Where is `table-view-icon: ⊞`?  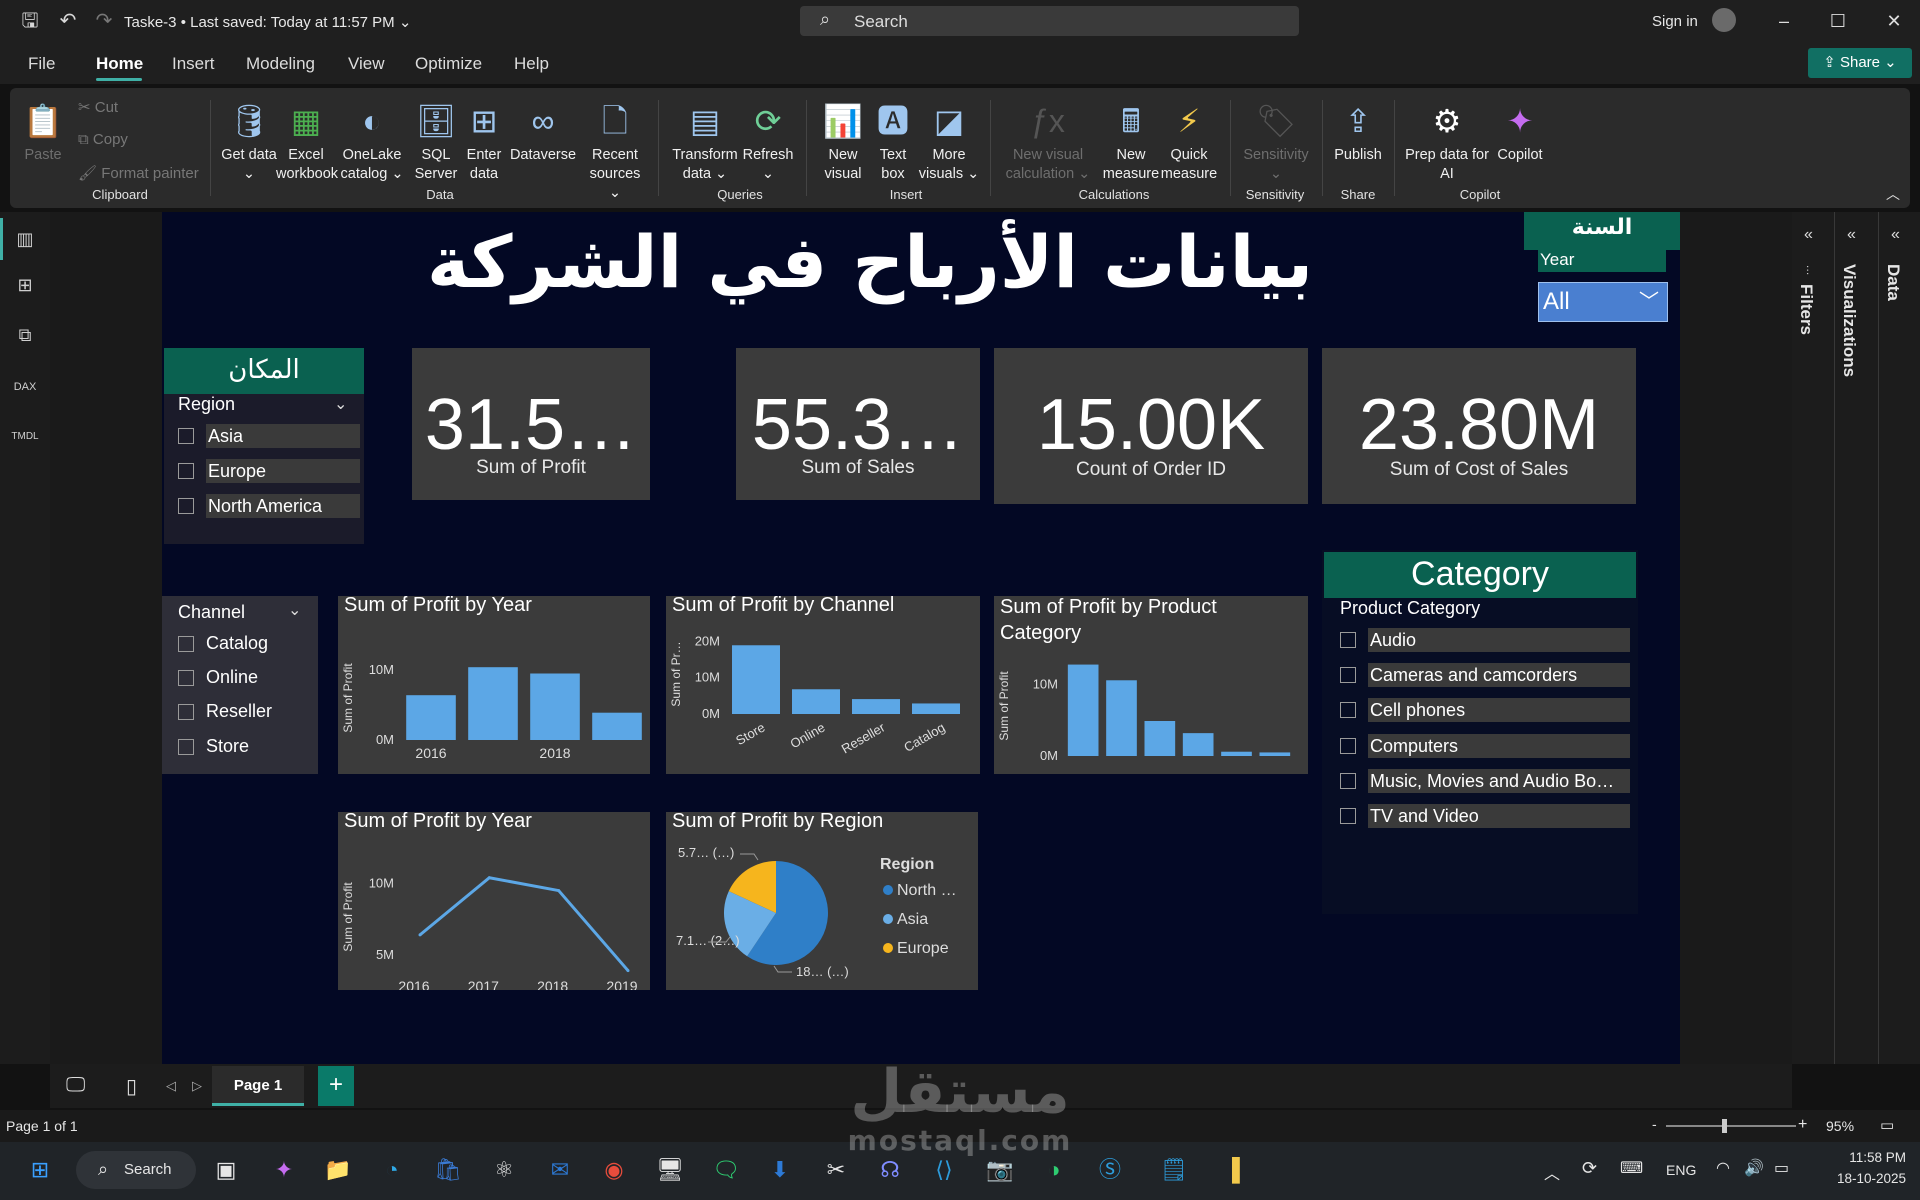 table-view-icon: ⊞ is located at coordinates (25, 285).